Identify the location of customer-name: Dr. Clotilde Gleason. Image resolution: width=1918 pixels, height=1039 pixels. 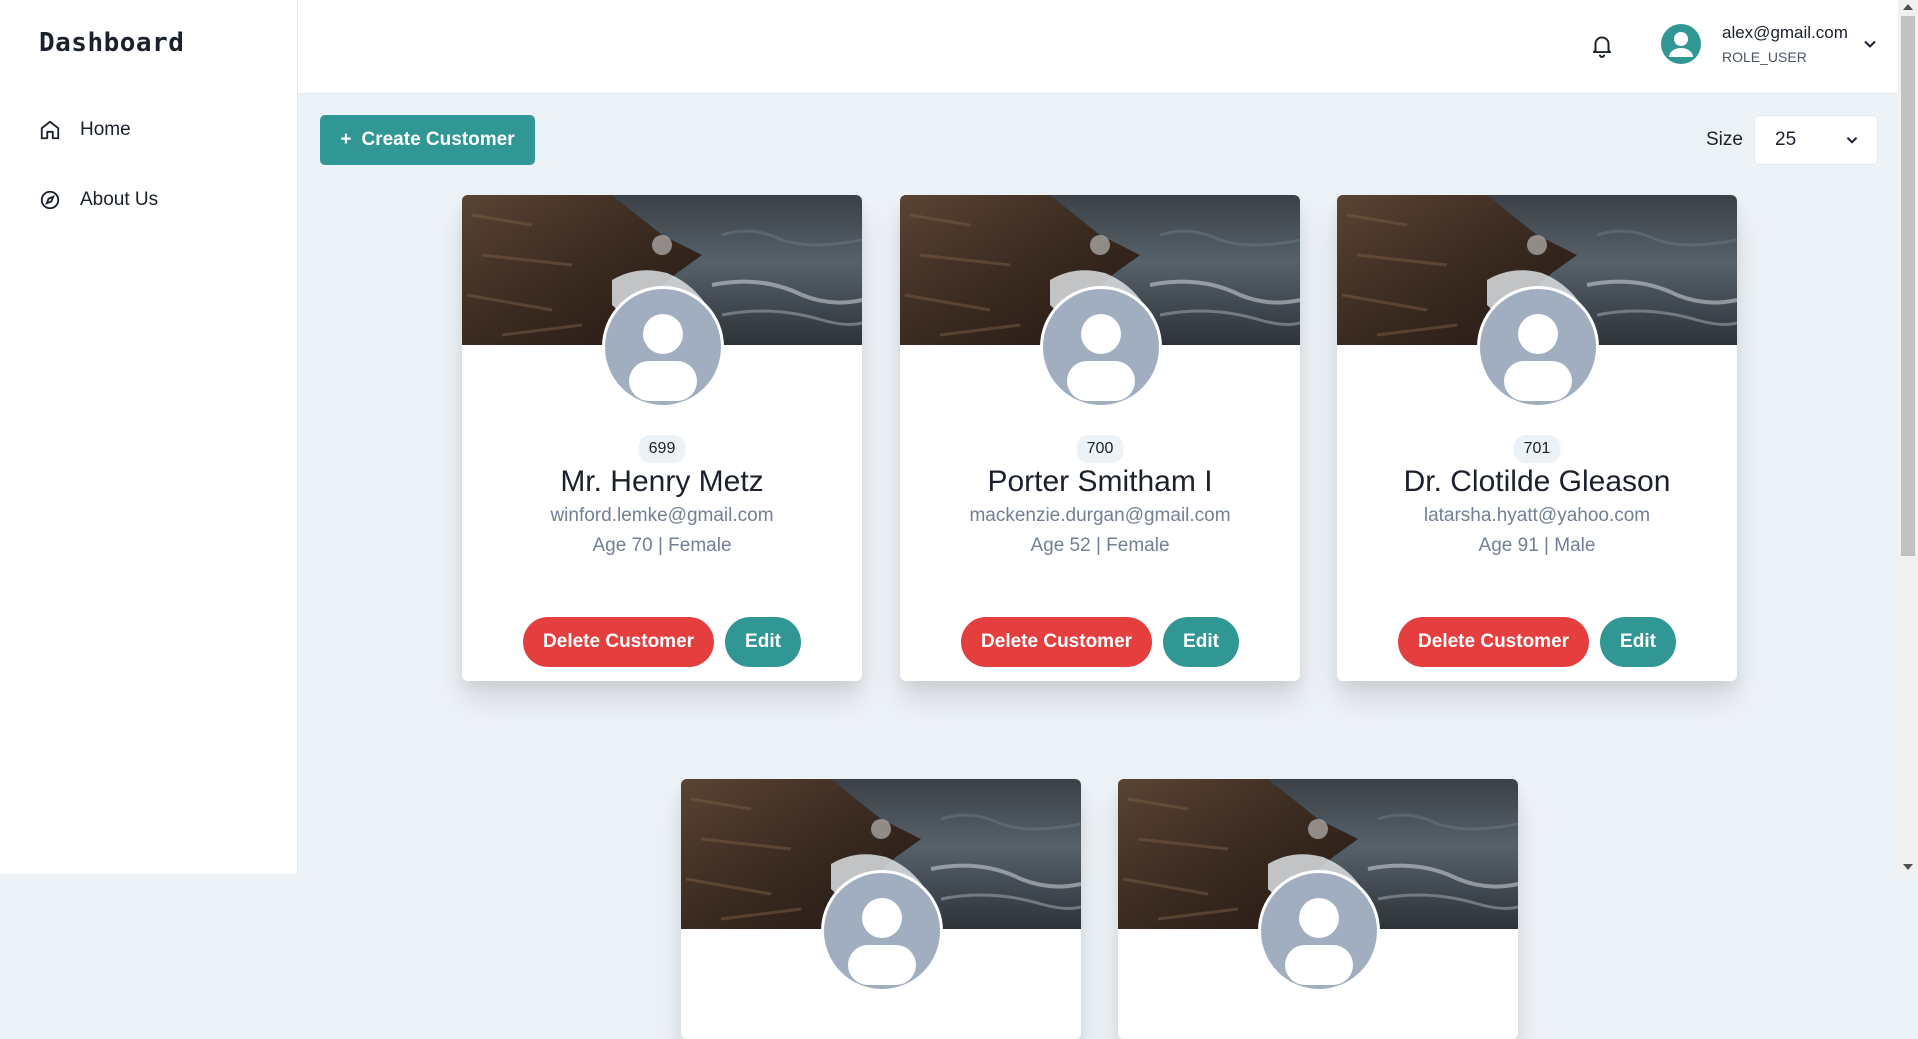
(1537, 481).